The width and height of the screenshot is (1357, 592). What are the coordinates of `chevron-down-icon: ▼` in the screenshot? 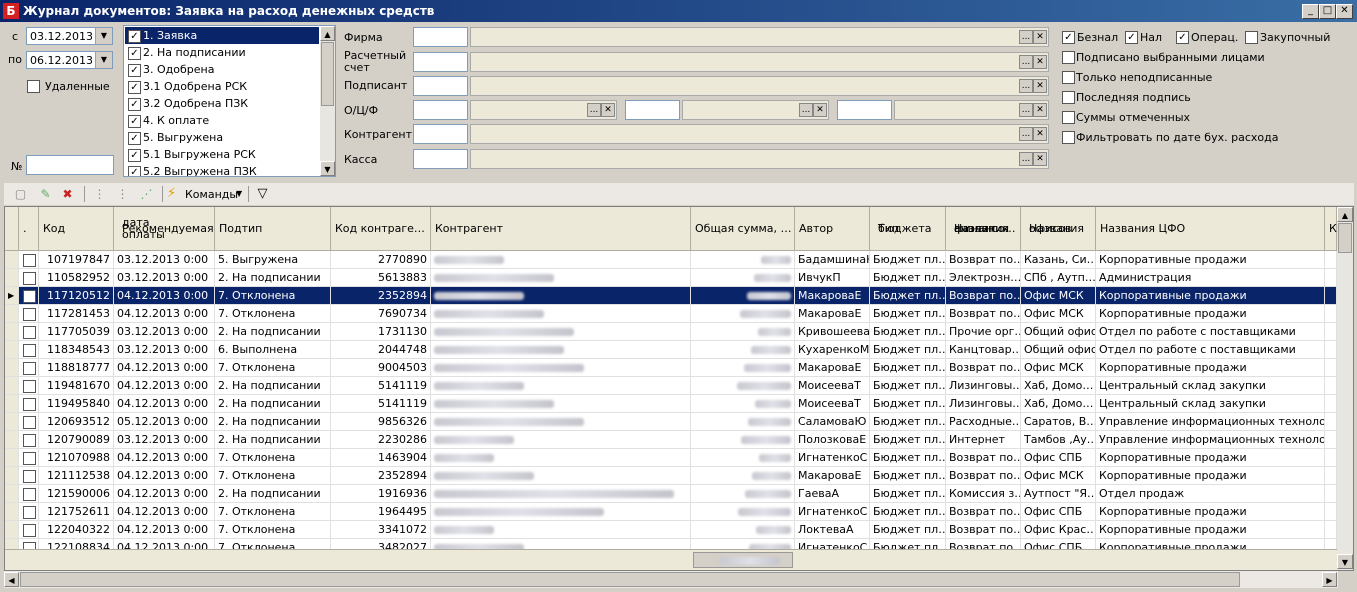 It's located at (103, 36).